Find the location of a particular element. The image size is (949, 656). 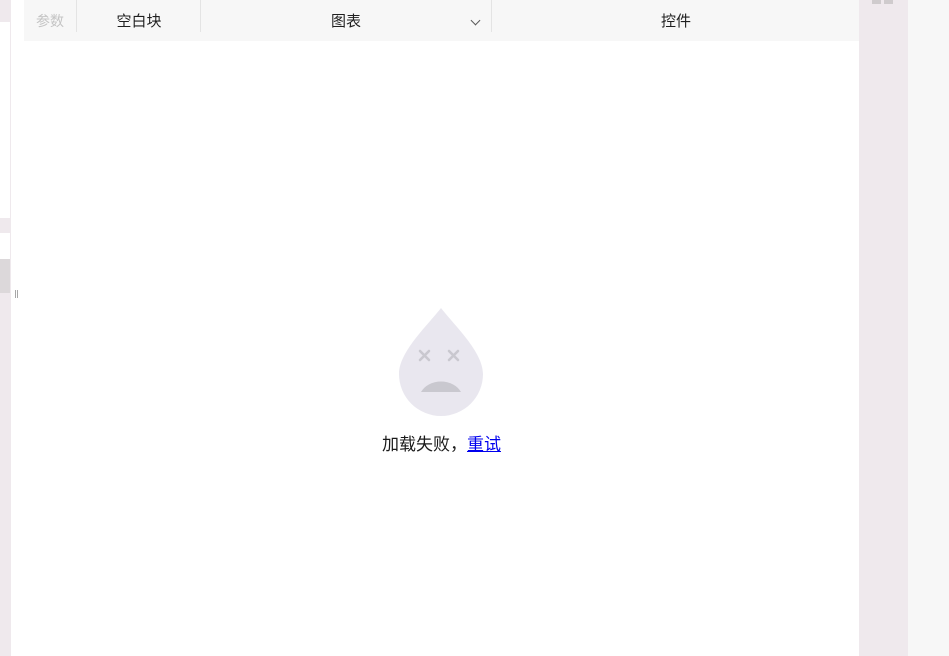

retry-link: 重试 is located at coordinates (484, 445).